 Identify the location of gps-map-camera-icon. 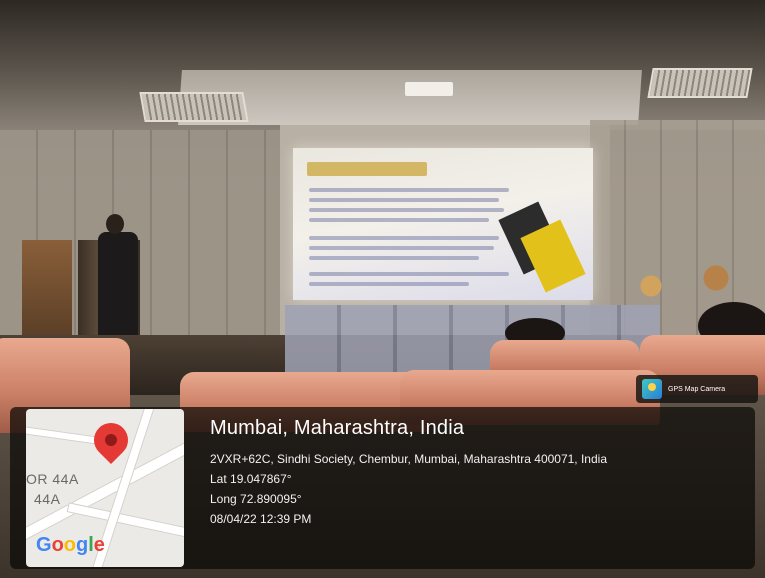
(652, 389).